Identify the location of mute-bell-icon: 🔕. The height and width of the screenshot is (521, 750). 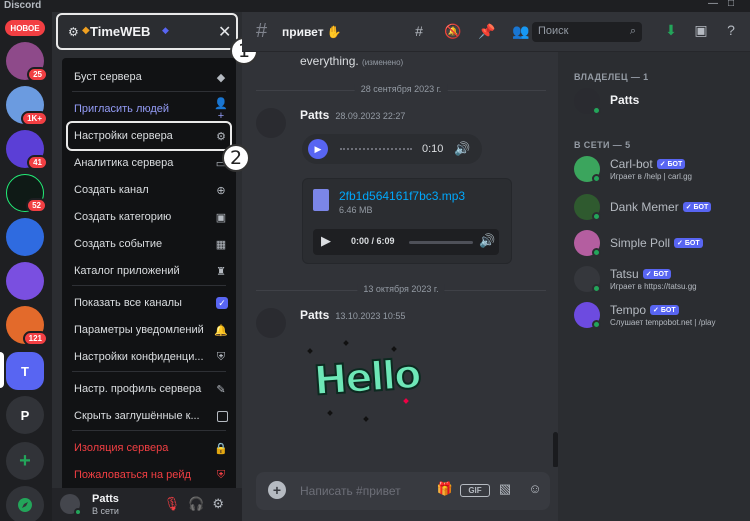
(453, 31).